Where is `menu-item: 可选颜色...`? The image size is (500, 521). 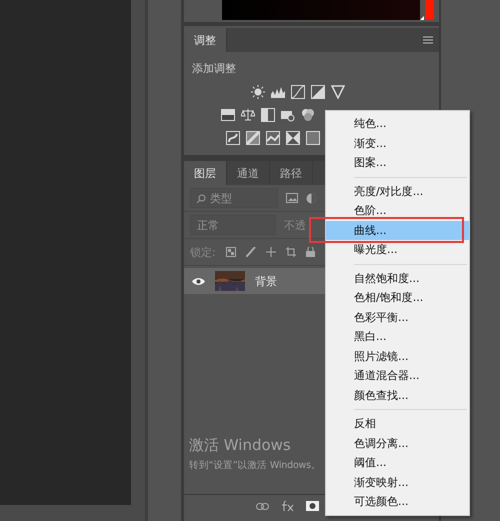
menu-item: 可选颜色... is located at coordinates (397, 502).